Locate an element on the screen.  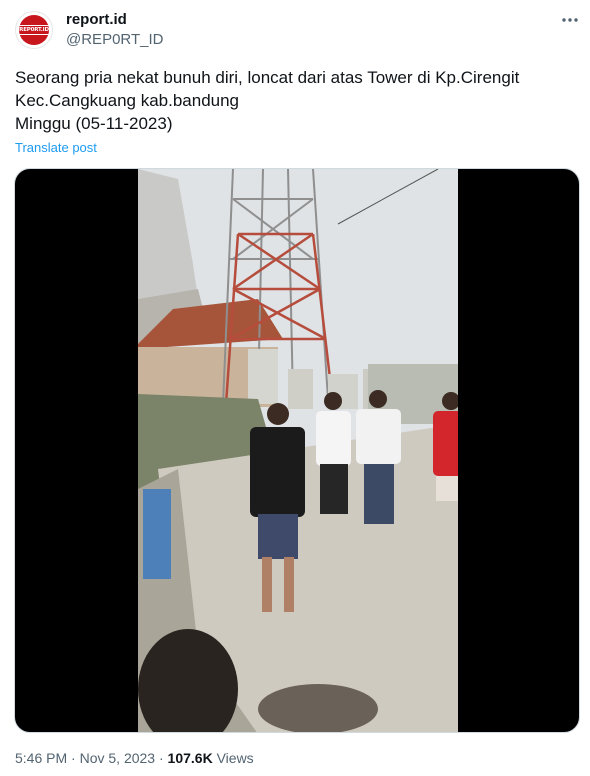
tweet-text-line: Minggu (05-11-2023) is located at coordinates (94, 123).